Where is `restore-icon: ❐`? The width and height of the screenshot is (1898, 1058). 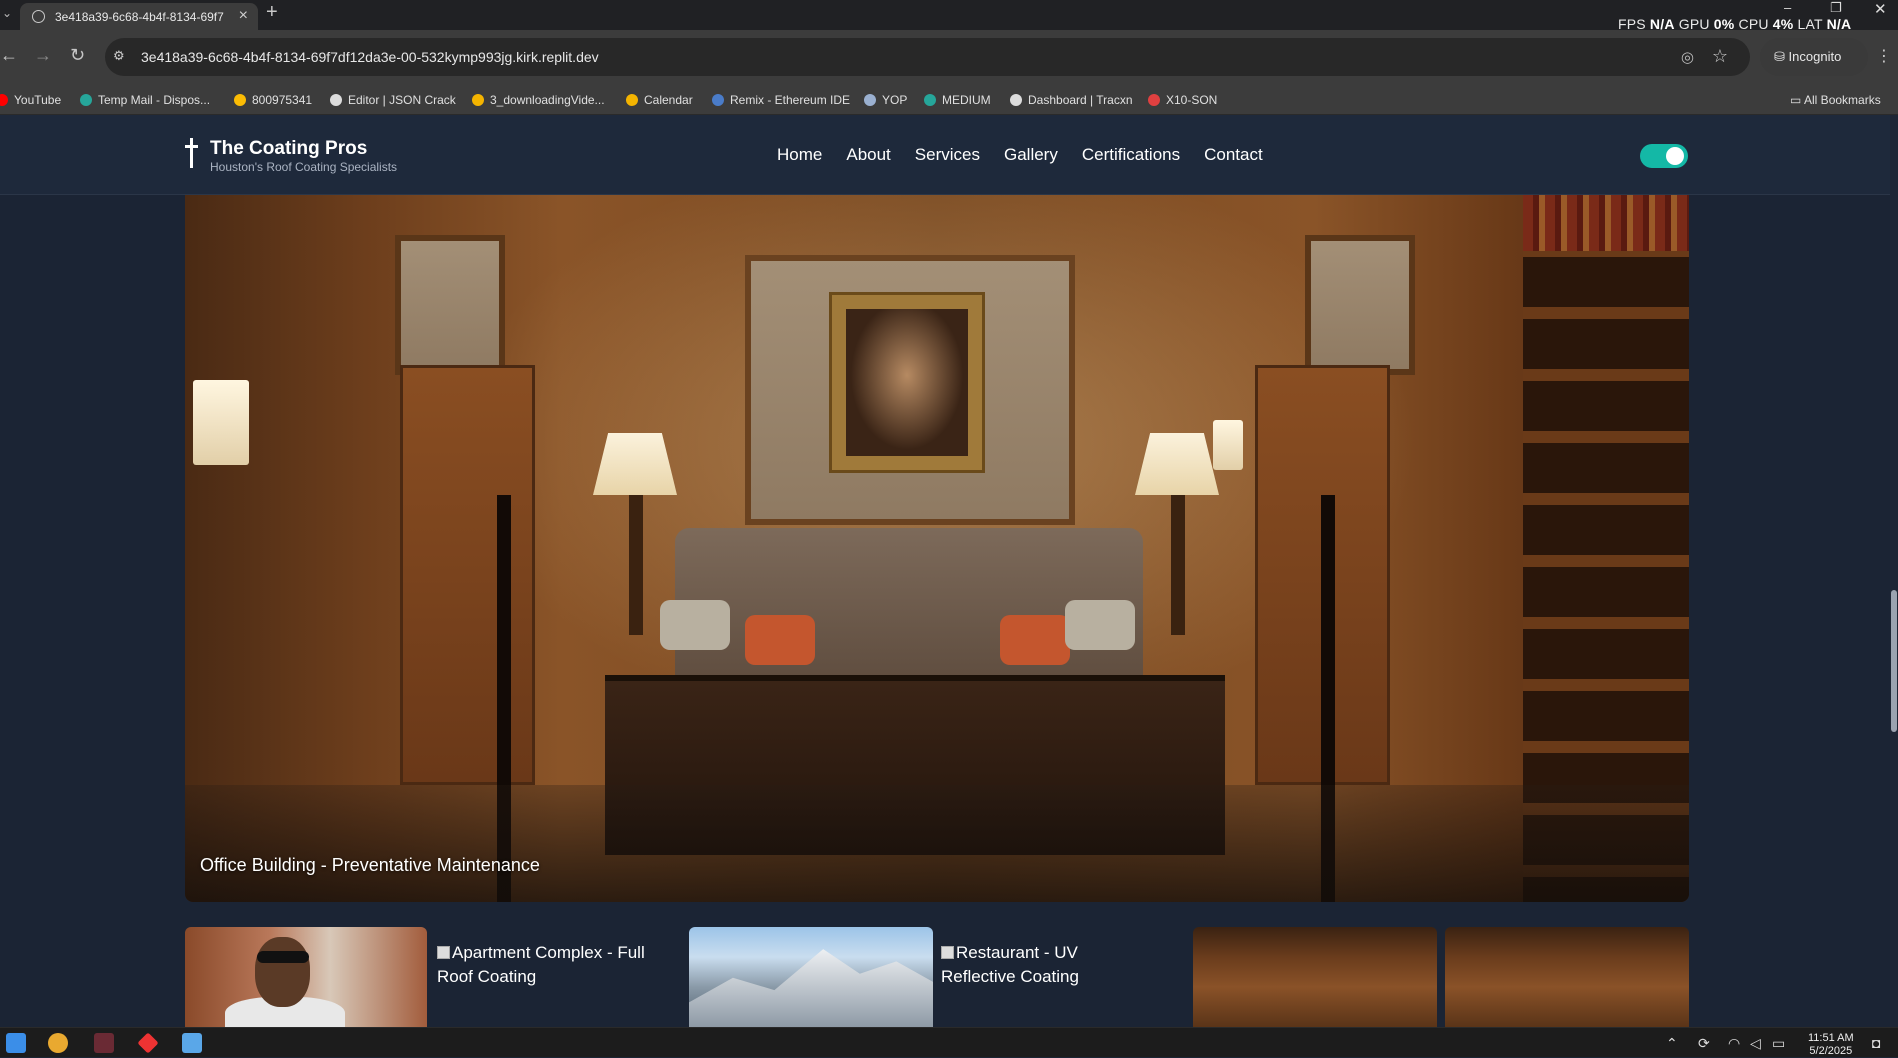
restore-icon: ❐ is located at coordinates (1836, 8).